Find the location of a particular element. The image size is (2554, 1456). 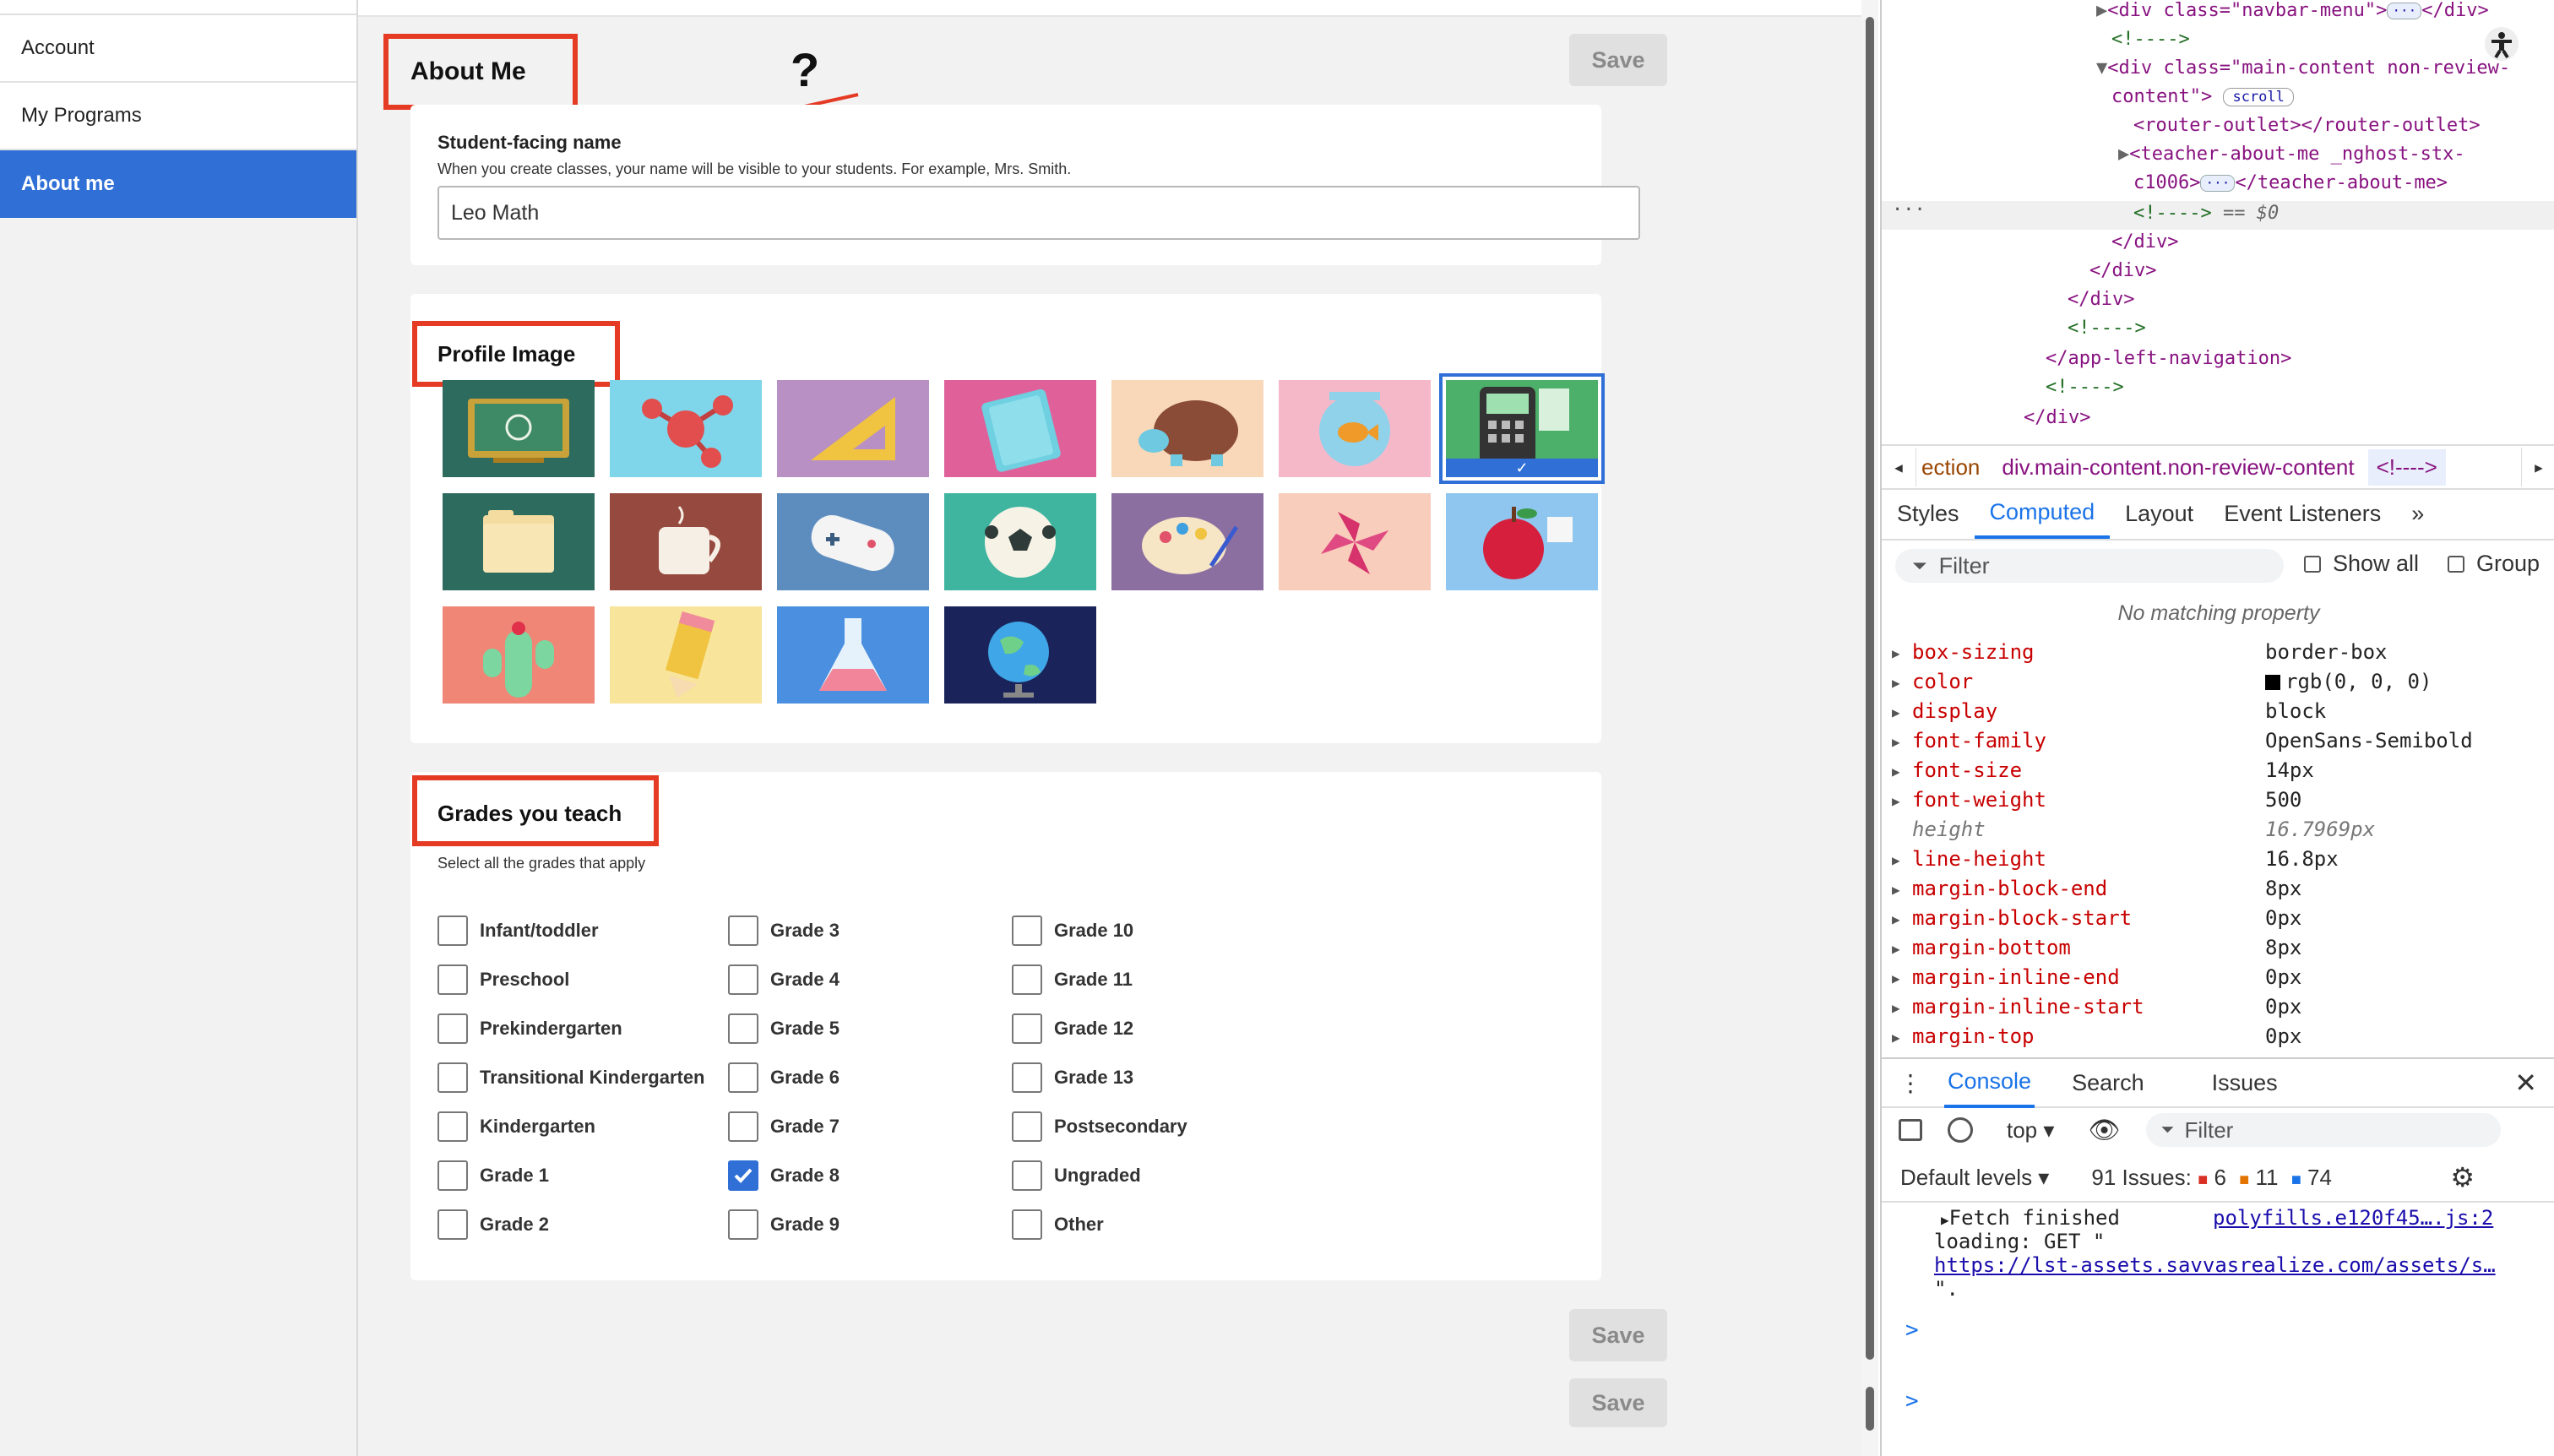

scrollbar-thumb is located at coordinates (1870, 688).